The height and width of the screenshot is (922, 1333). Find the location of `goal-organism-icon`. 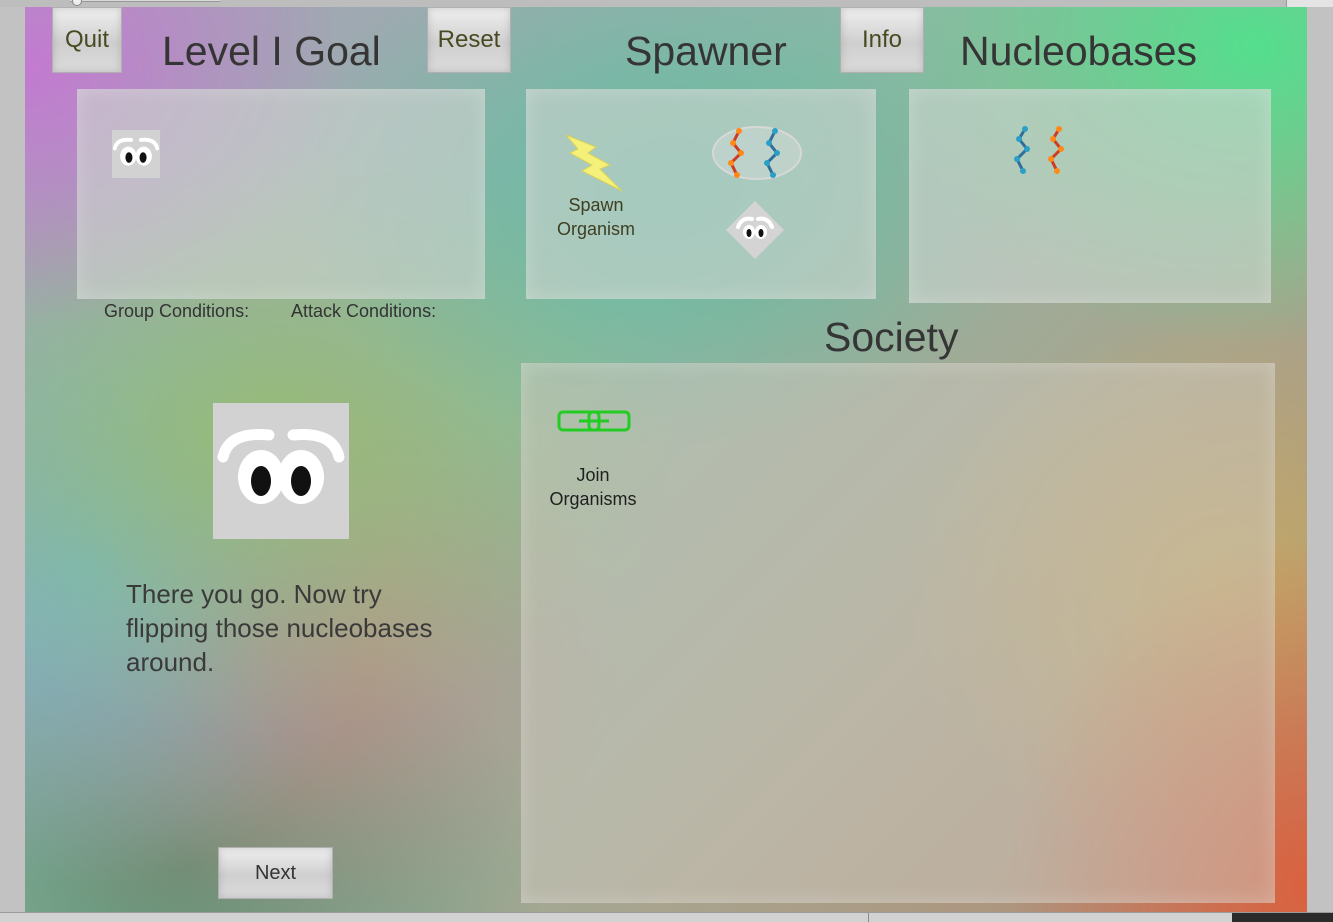

goal-organism-icon is located at coordinates (136, 154).